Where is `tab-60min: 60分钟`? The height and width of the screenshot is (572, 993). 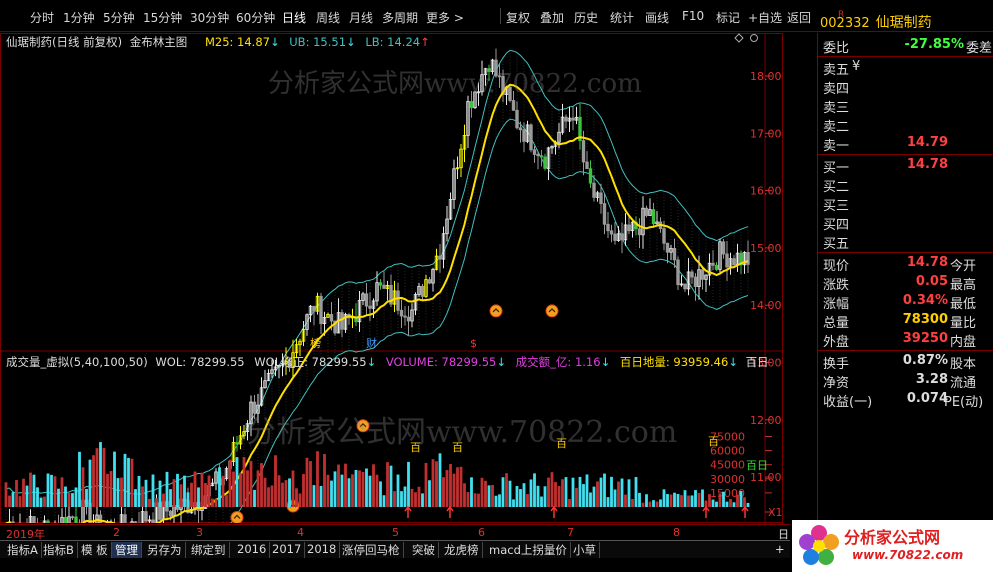
tab-60min: 60分钟 is located at coordinates (255, 17).